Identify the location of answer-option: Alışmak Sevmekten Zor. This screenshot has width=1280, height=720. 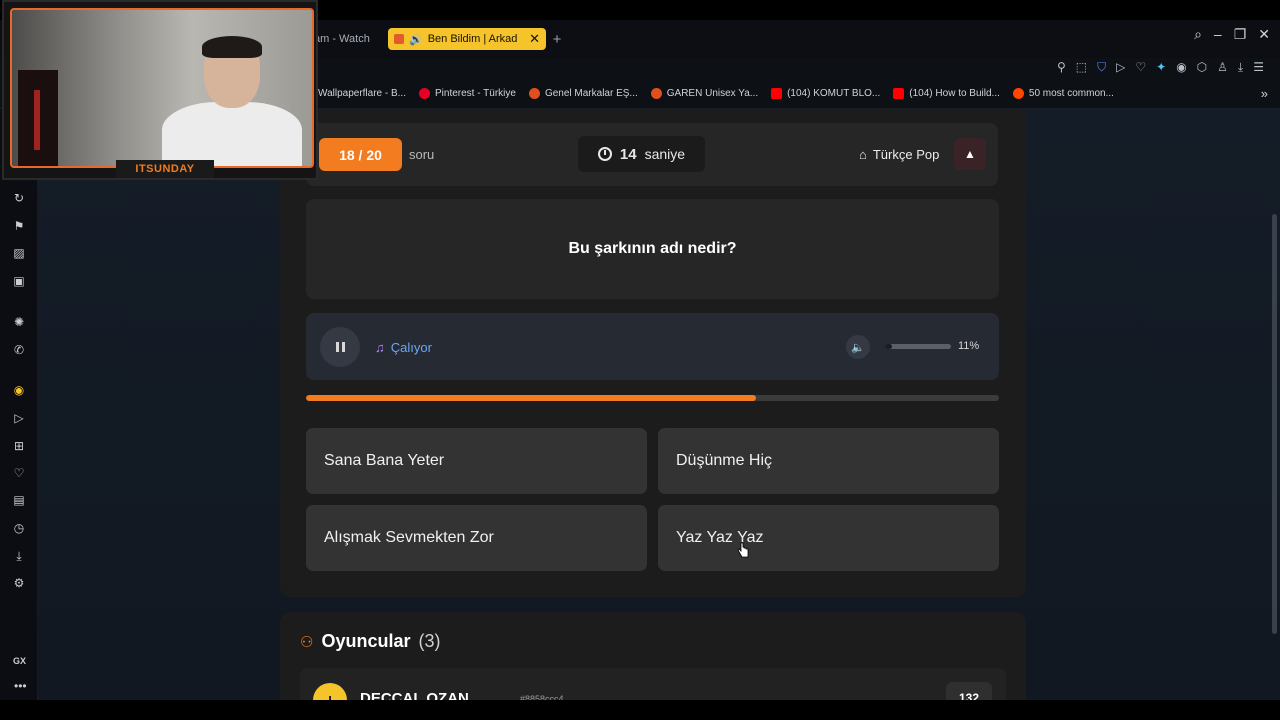
(476, 538).